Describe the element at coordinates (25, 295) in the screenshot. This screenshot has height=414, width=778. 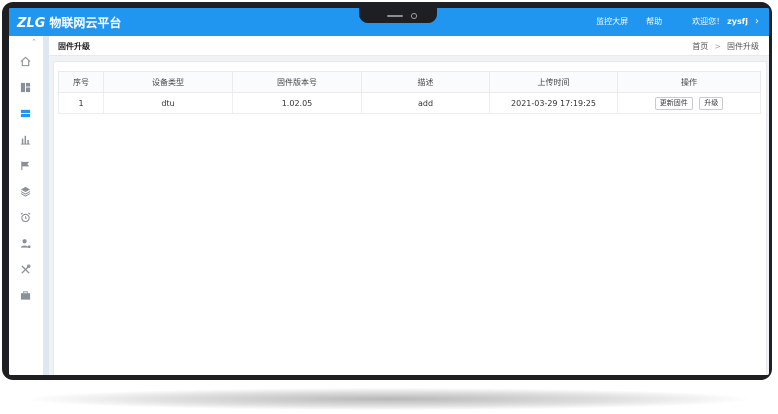
I see `briefcase-icon` at that location.